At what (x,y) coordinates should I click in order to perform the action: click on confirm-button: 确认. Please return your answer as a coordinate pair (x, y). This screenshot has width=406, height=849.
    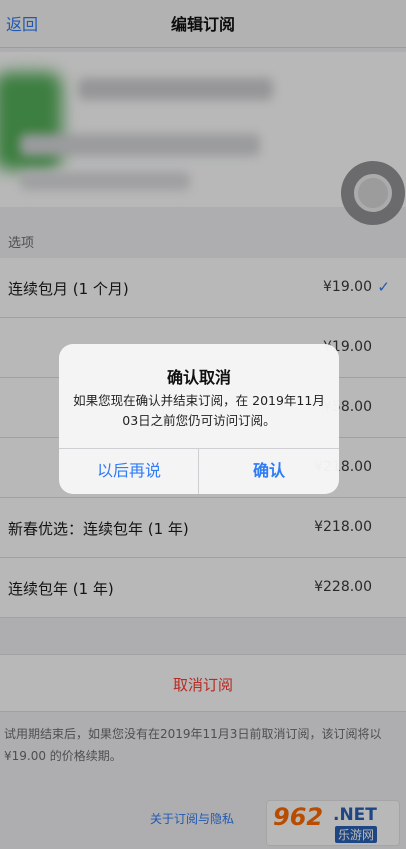
    Looking at the image, I should click on (269, 471).